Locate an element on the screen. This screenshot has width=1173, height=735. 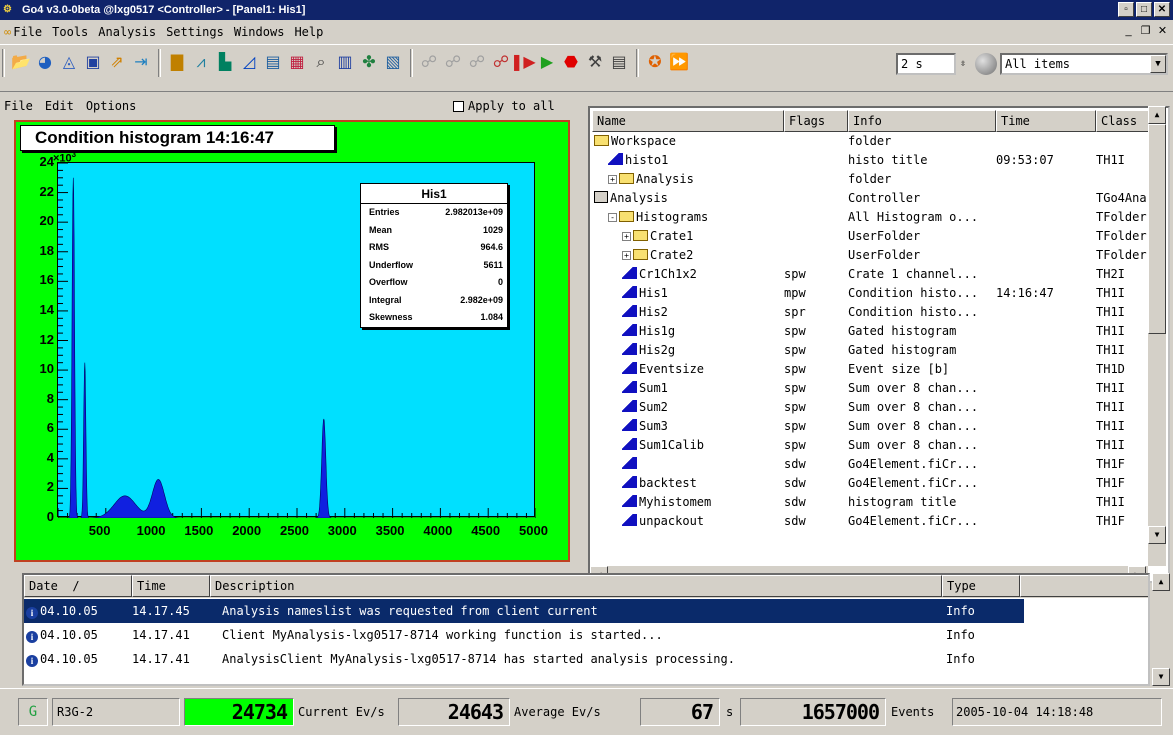
menu-windows: Windows is located at coordinates (259, 32).